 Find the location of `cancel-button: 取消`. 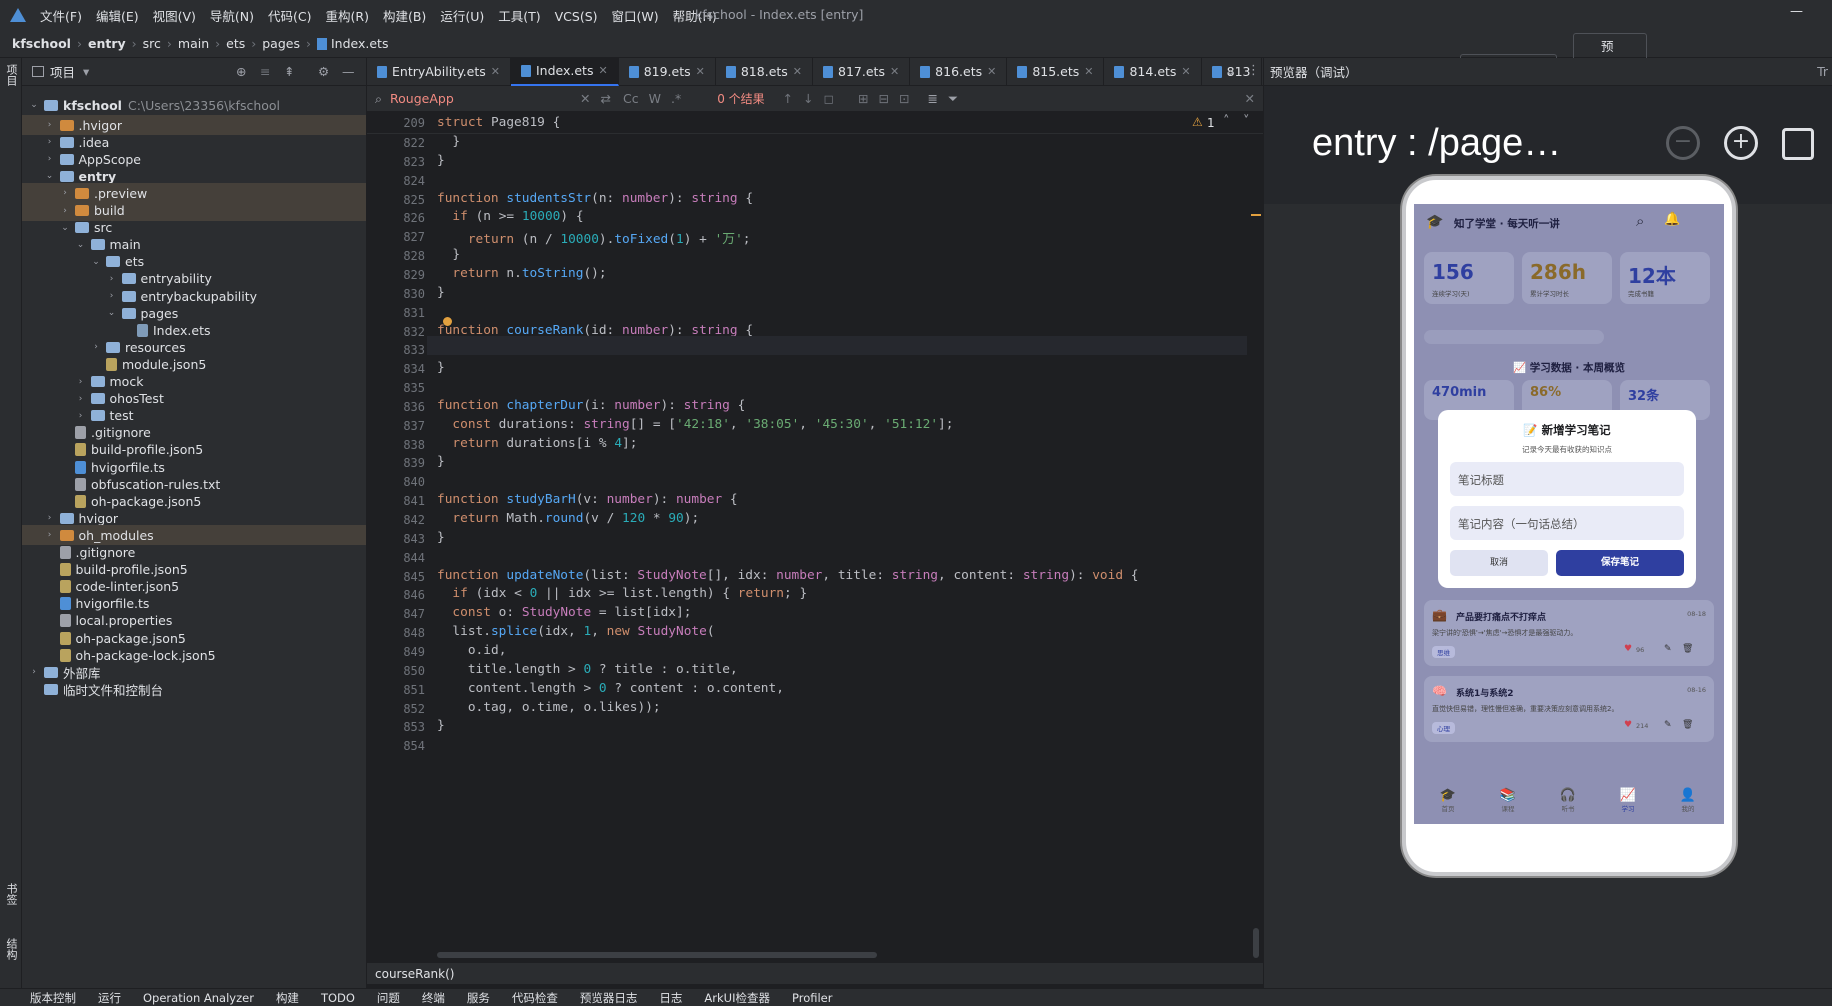

cancel-button: 取消 is located at coordinates (1499, 563).